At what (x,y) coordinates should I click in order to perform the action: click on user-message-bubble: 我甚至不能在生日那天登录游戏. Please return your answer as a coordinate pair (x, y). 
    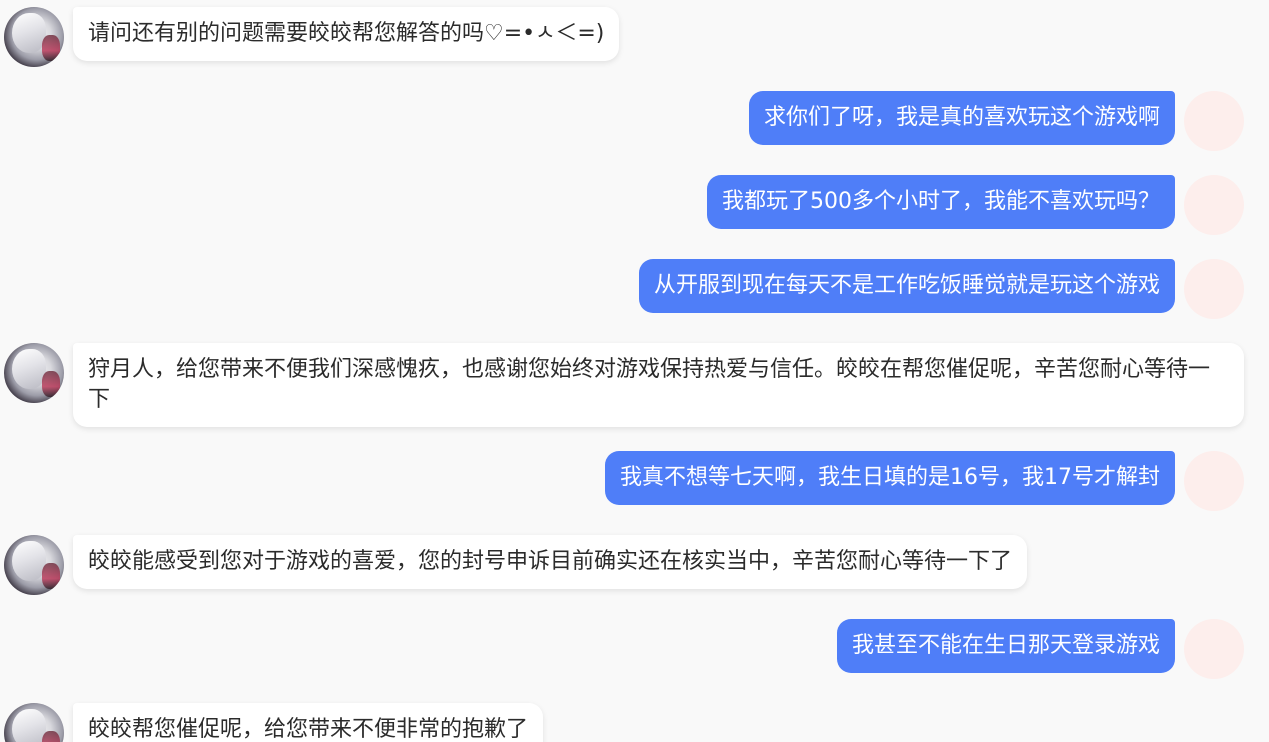
    Looking at the image, I should click on (1005, 646).